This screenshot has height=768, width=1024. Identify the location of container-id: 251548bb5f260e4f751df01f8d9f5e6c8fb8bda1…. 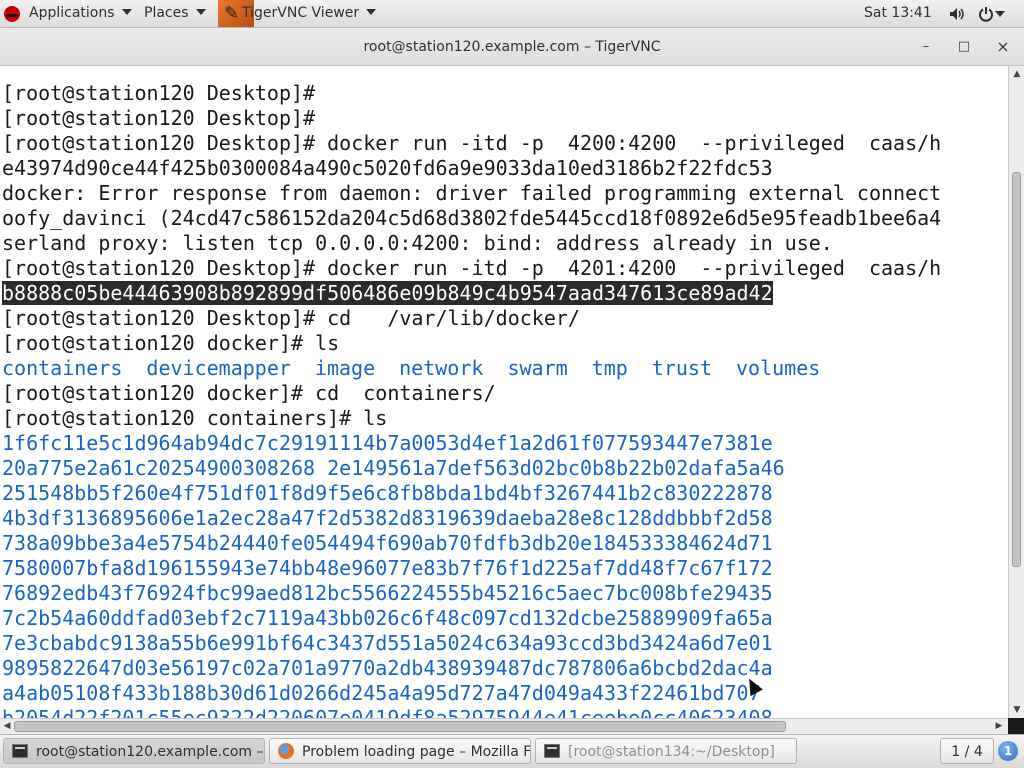
(387, 493).